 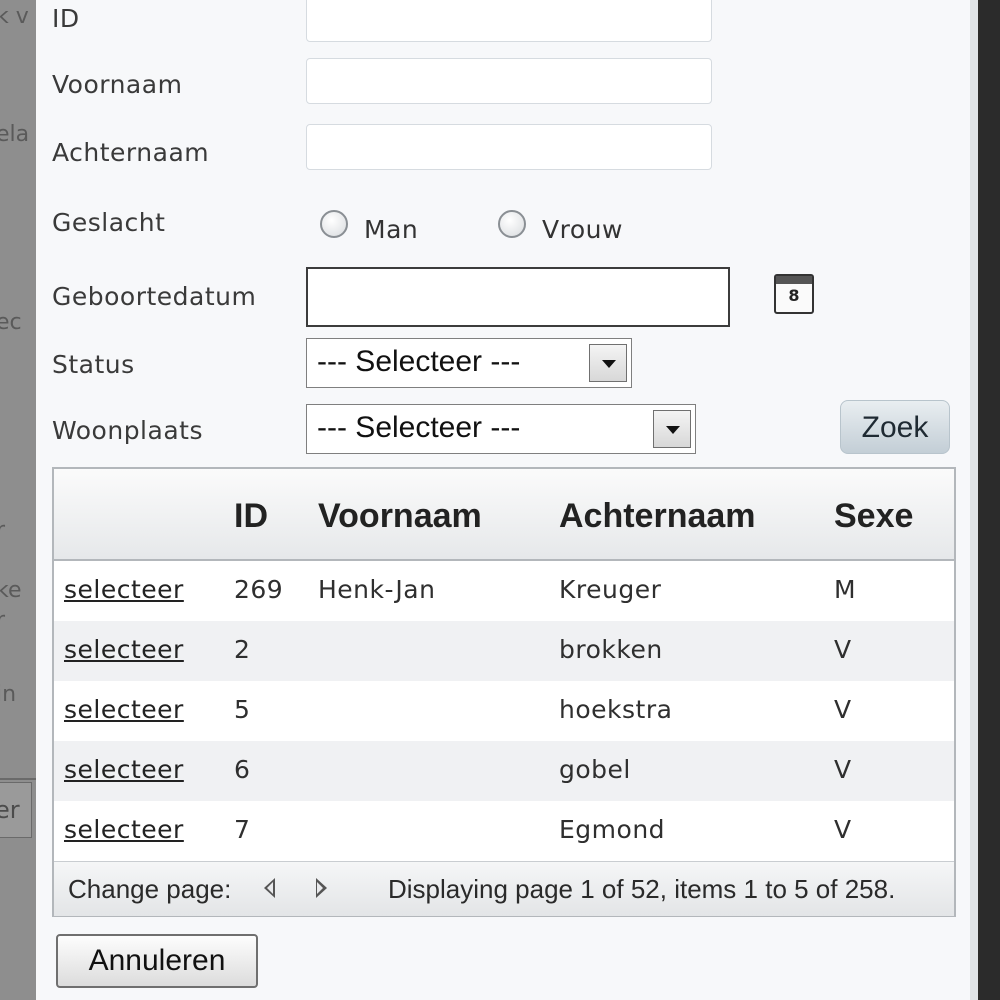 What do you see at coordinates (391, 229) in the screenshot?
I see `radio-man-label: Man` at bounding box center [391, 229].